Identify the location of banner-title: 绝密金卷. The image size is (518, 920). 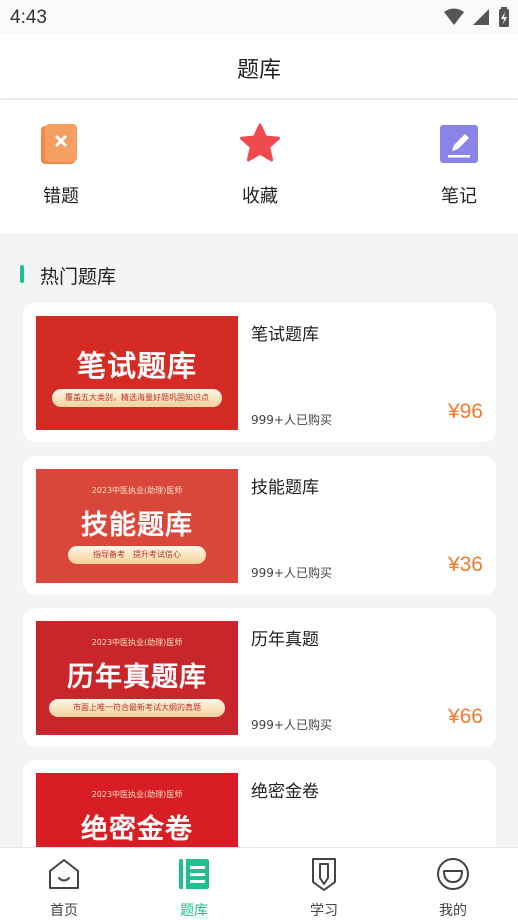
(137, 829).